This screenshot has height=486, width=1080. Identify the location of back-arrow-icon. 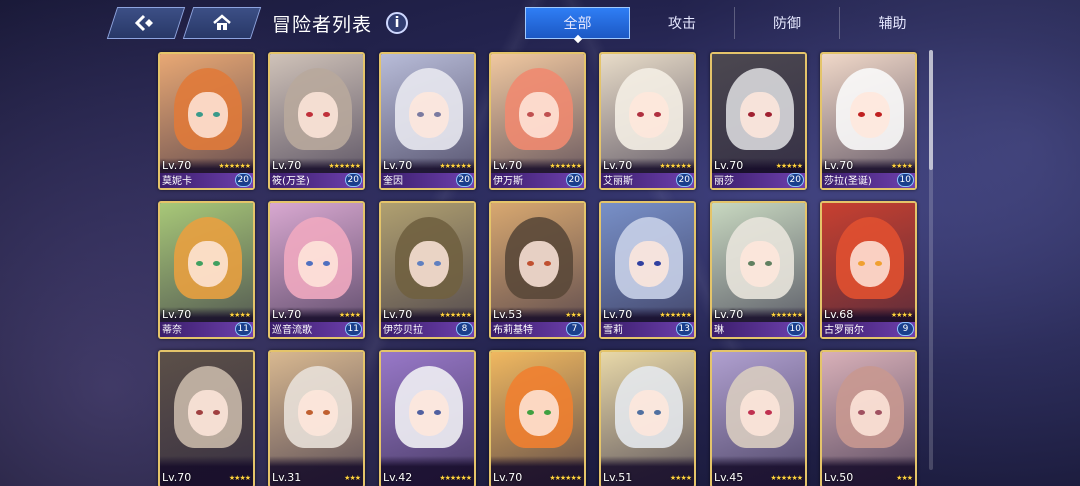
(144, 23).